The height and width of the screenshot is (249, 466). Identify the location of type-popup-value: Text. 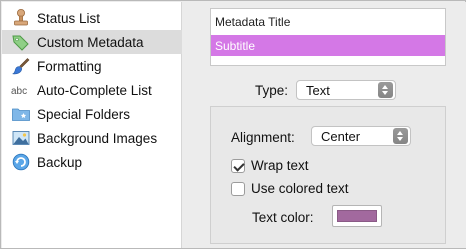
(318, 90).